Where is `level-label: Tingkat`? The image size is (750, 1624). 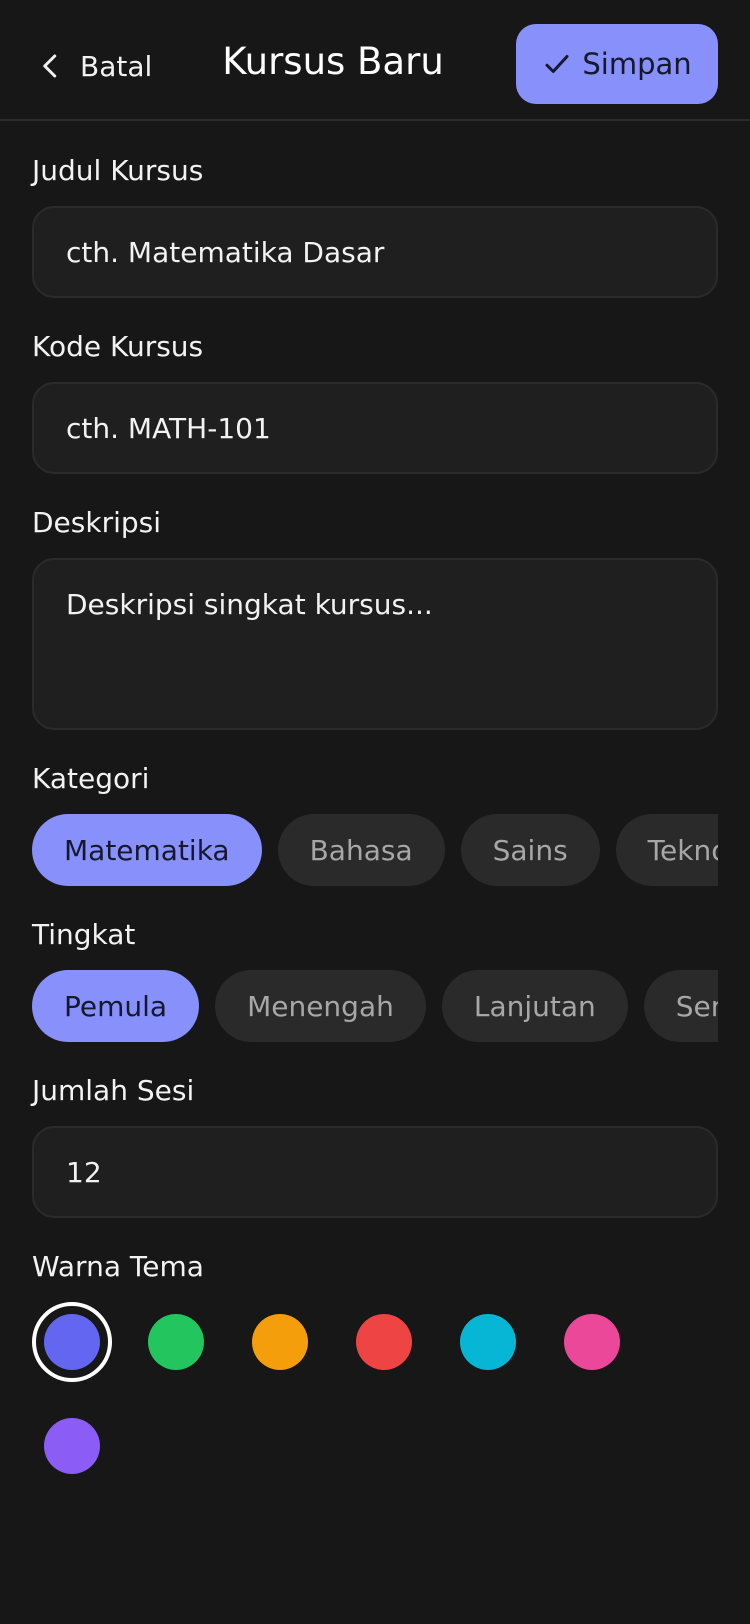 level-label: Tingkat is located at coordinates (84, 934).